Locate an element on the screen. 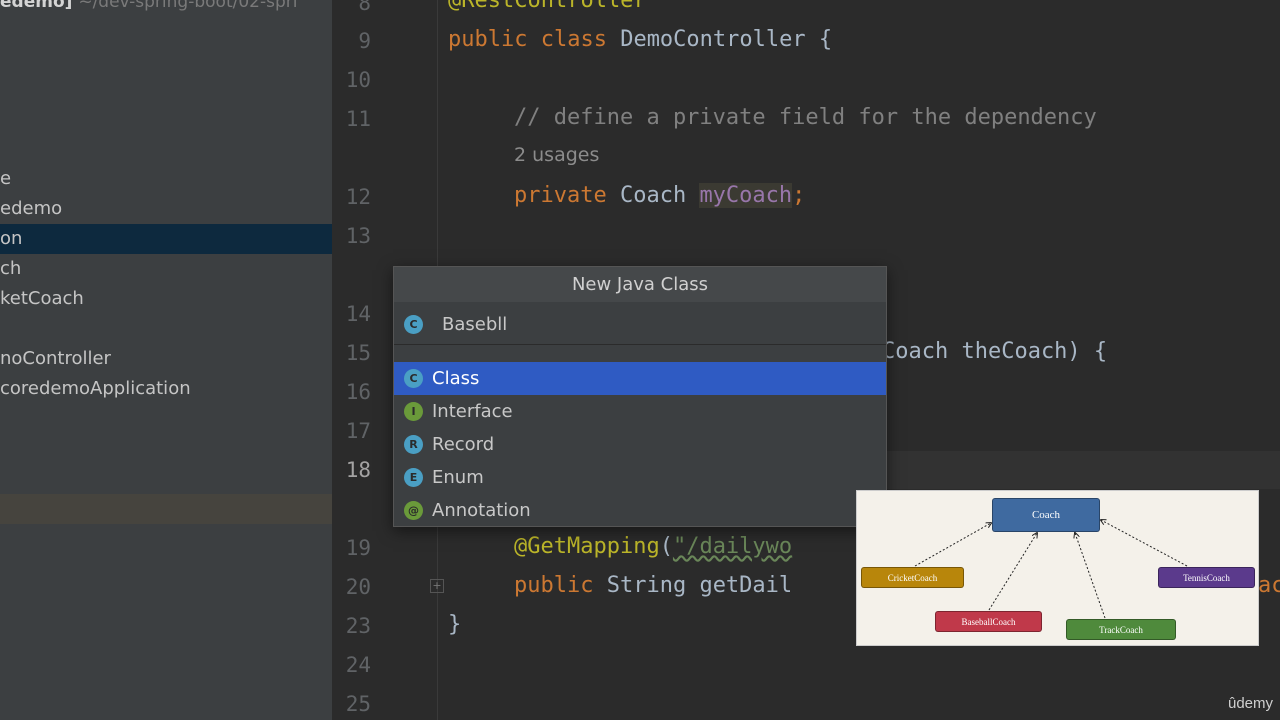  code-line-15: Coach theCoach) { is located at coordinates (994, 351).